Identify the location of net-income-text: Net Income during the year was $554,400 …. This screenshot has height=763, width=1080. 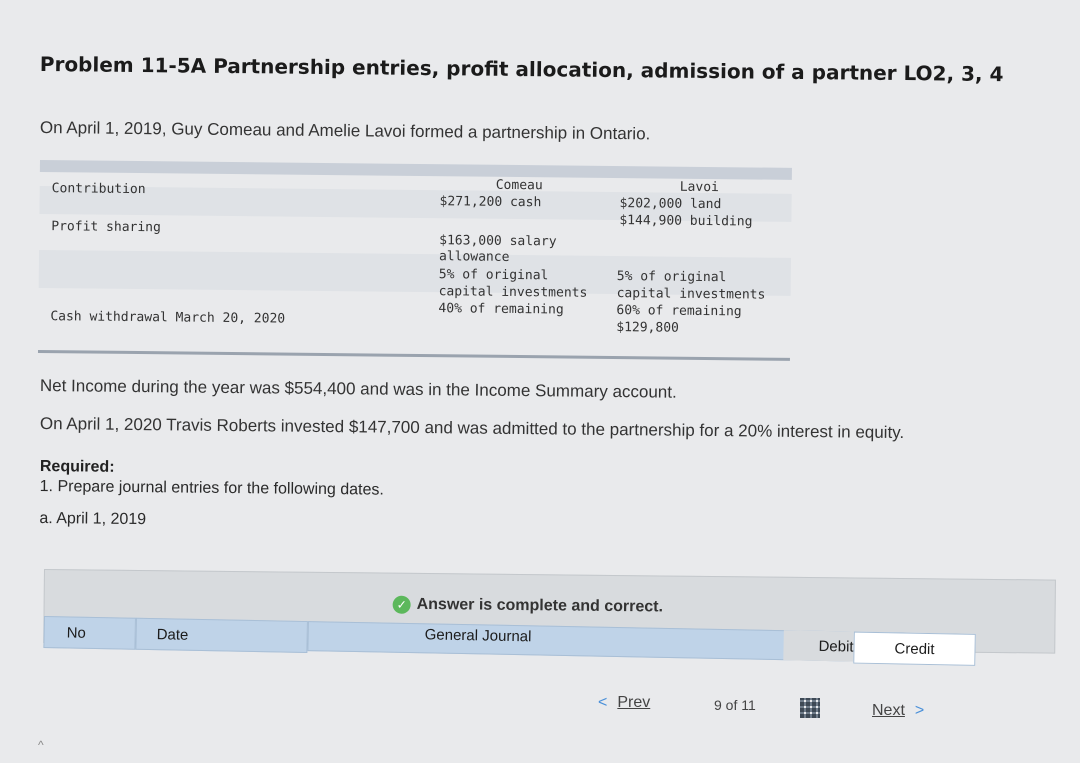
(358, 389).